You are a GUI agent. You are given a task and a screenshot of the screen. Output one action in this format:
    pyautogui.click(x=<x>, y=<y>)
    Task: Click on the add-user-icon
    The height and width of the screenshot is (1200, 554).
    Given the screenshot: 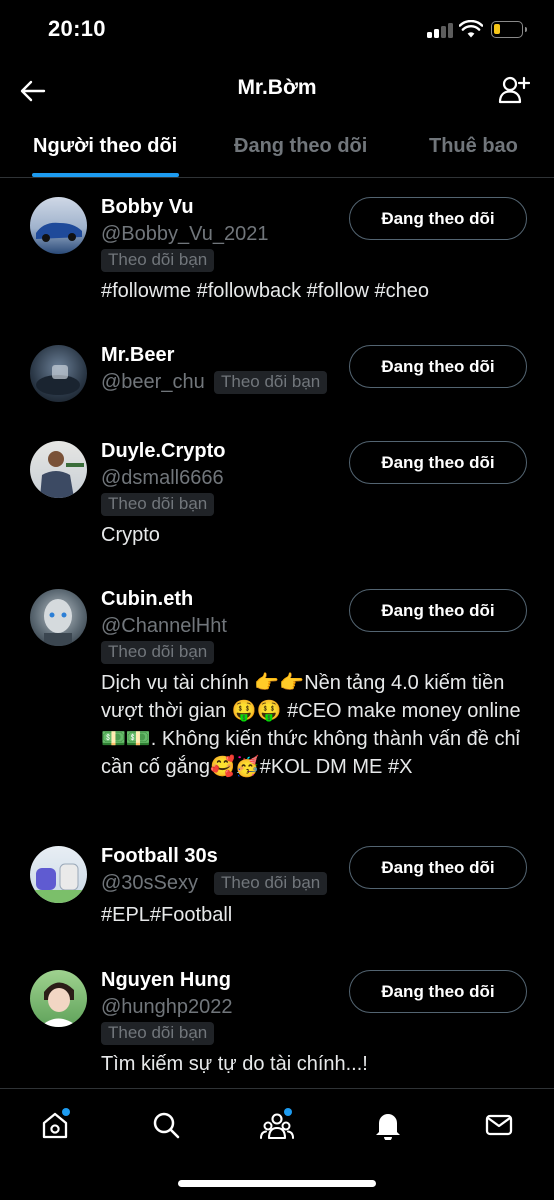 What is the action you would take?
    pyautogui.click(x=514, y=90)
    